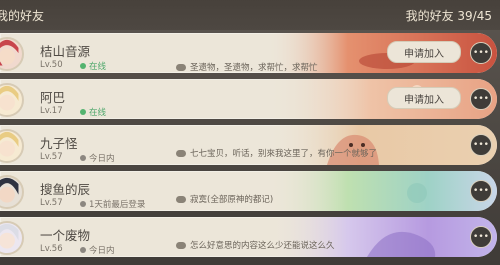 Image resolution: width=500 pixels, height=265 pixels. What do you see at coordinates (65, 235) in the screenshot?
I see `friend-name: 一个废物` at bounding box center [65, 235].